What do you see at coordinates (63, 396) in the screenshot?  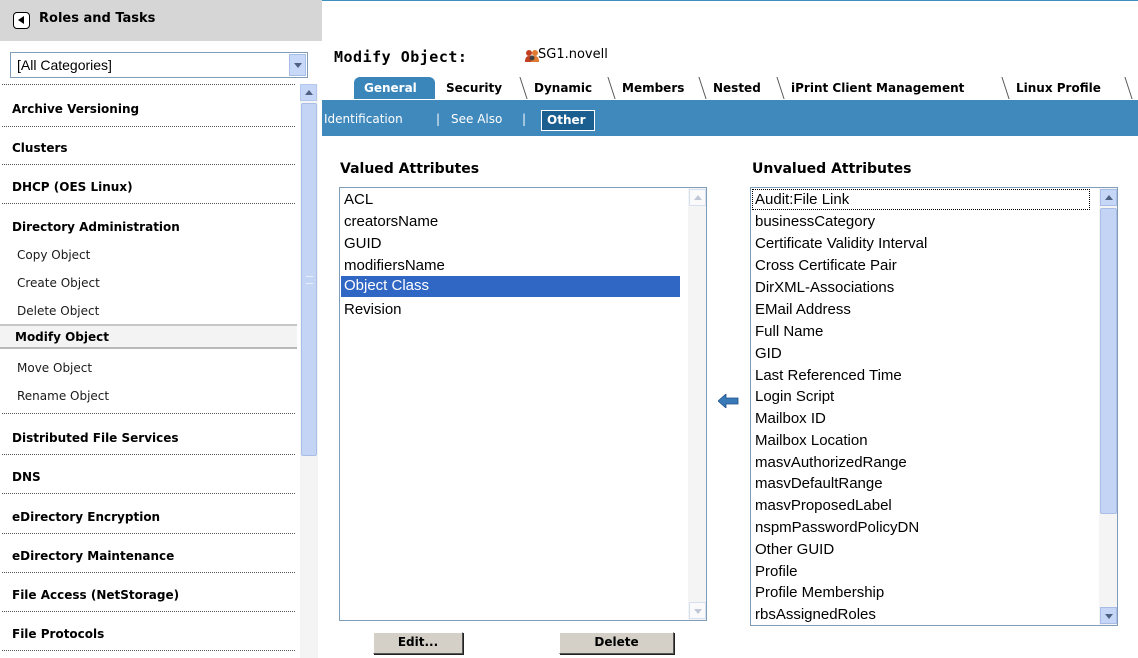 I see `nav-task-label: Rename Object` at bounding box center [63, 396].